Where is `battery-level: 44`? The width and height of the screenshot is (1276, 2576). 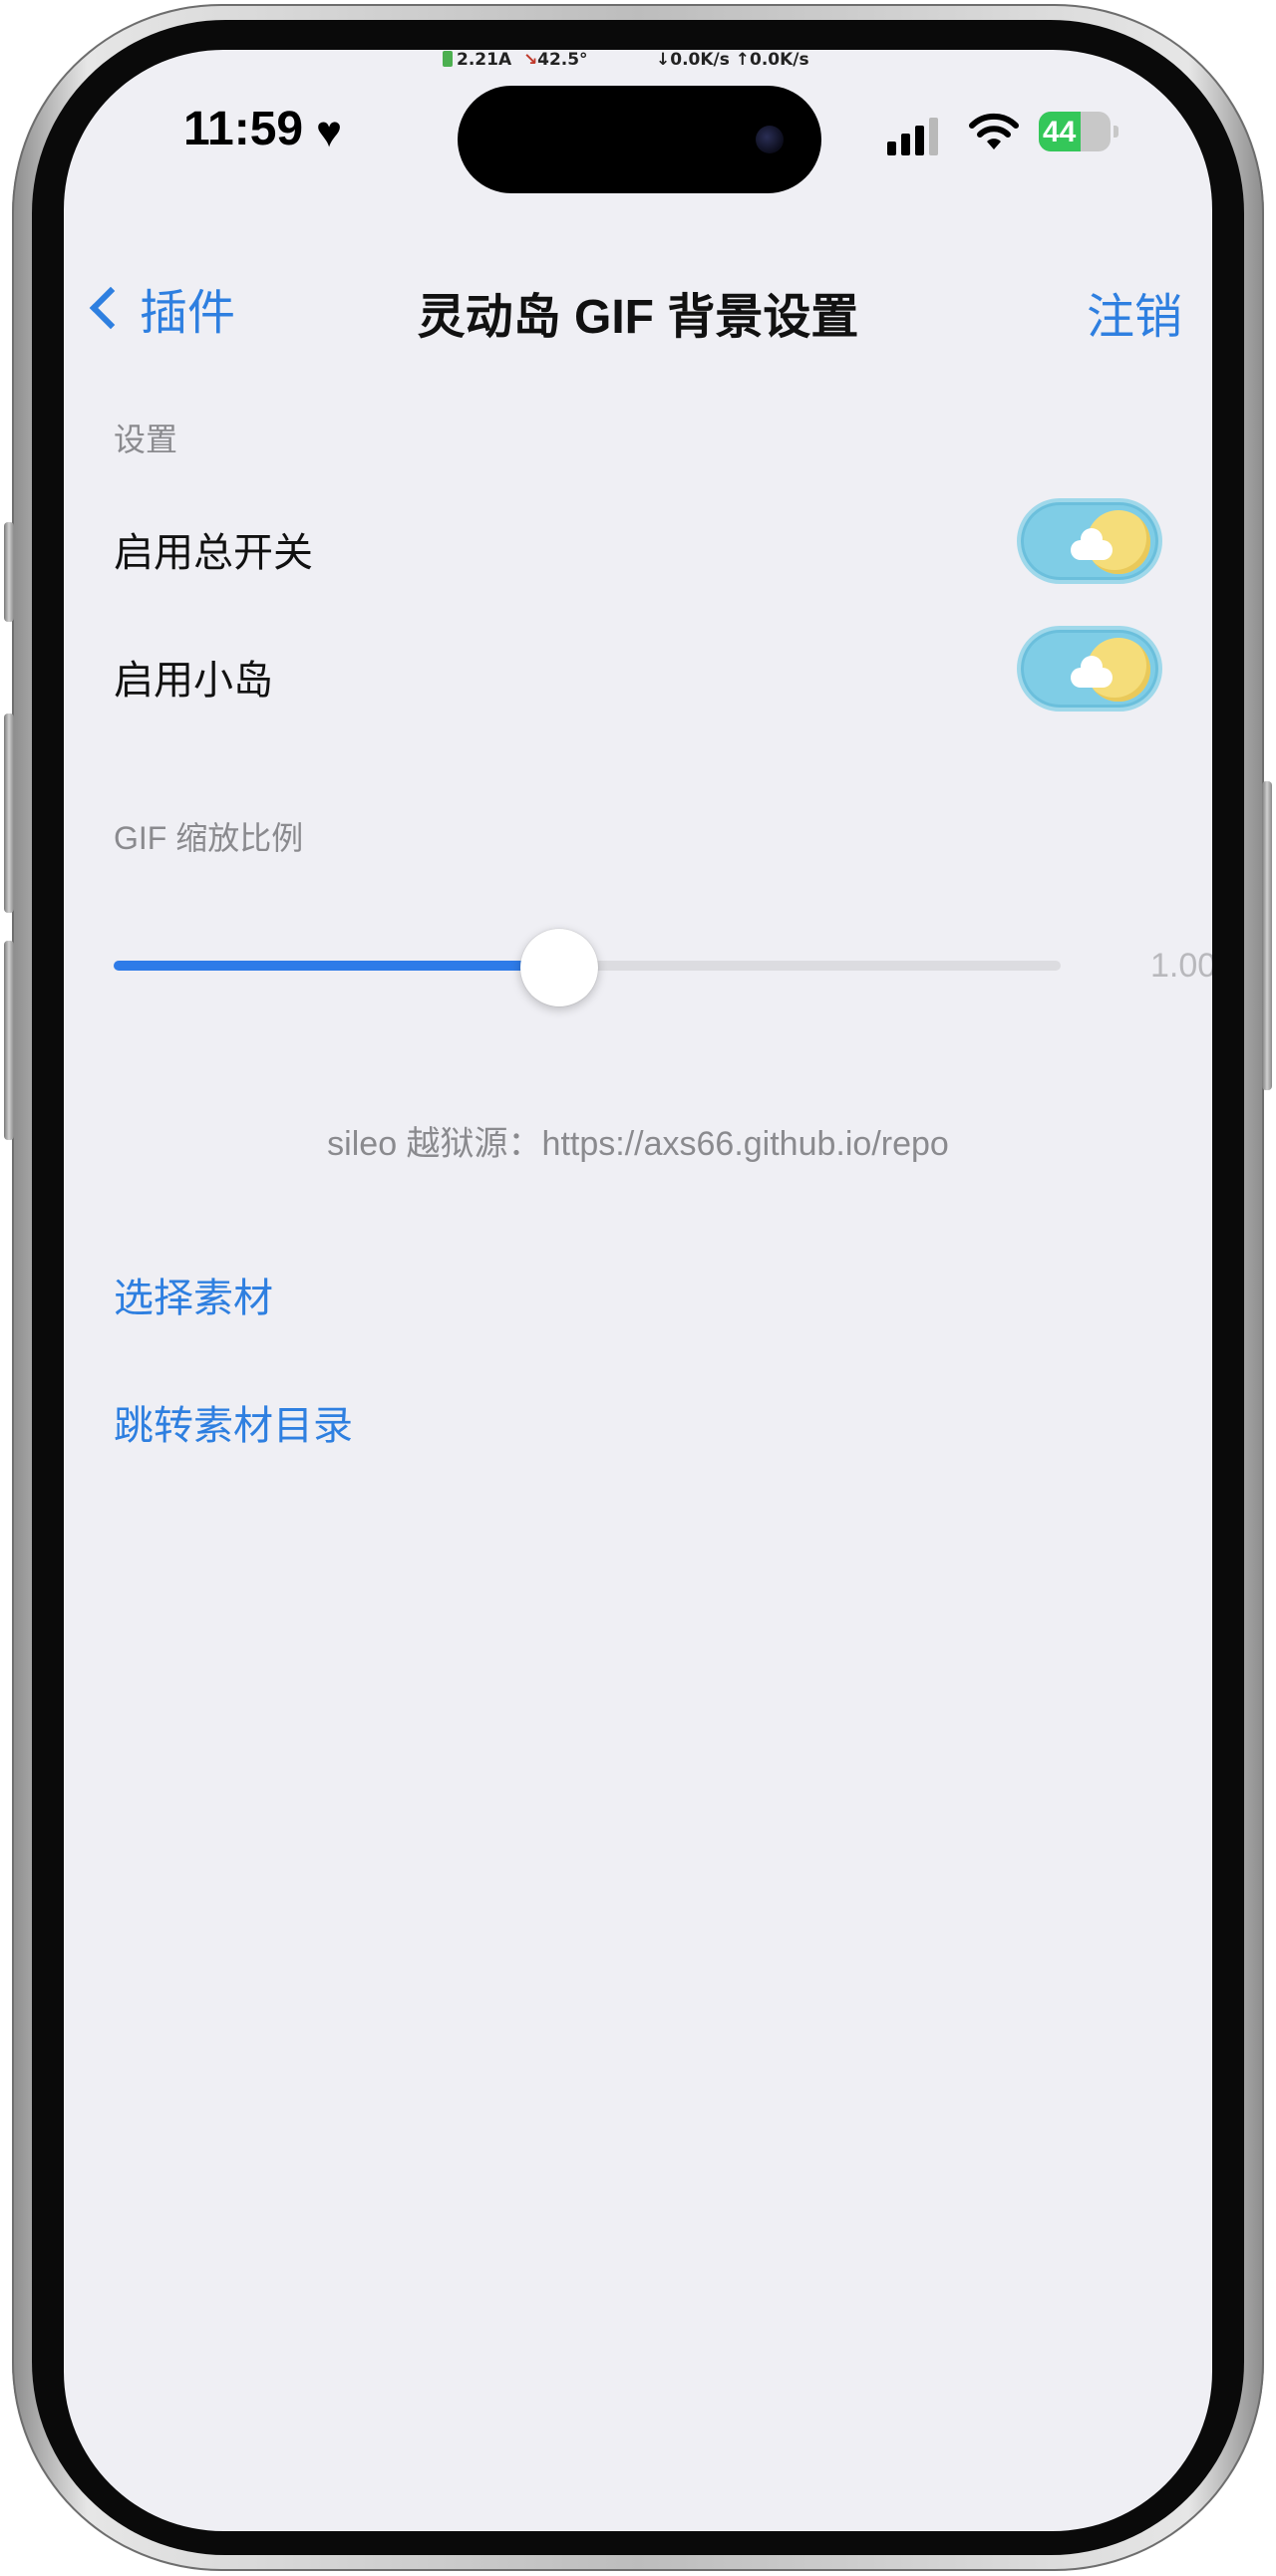 battery-level: 44 is located at coordinates (1060, 132).